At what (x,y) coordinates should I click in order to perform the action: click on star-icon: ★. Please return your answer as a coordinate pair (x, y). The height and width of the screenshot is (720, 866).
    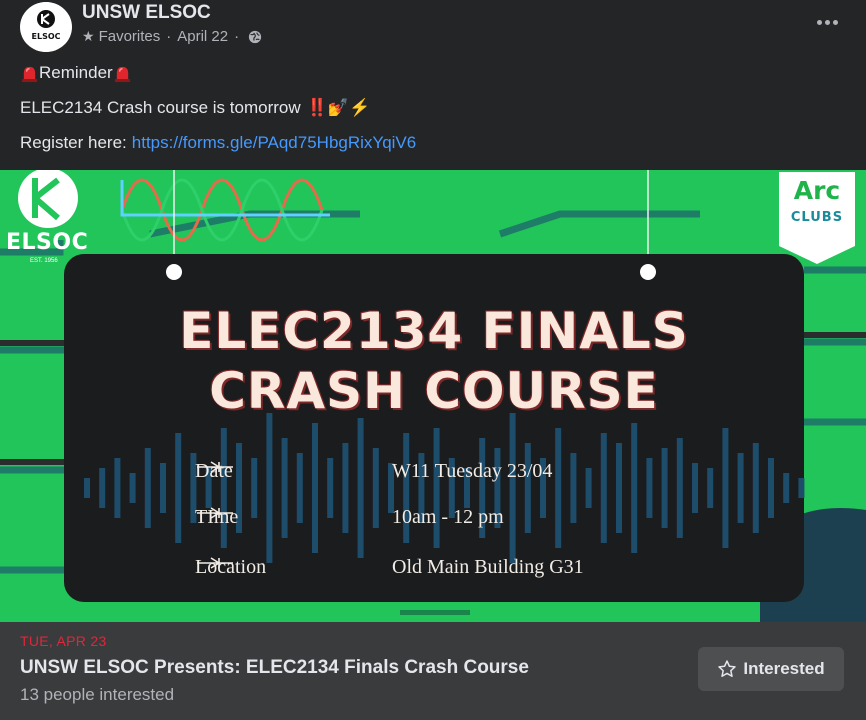
    Looking at the image, I should click on (88, 36).